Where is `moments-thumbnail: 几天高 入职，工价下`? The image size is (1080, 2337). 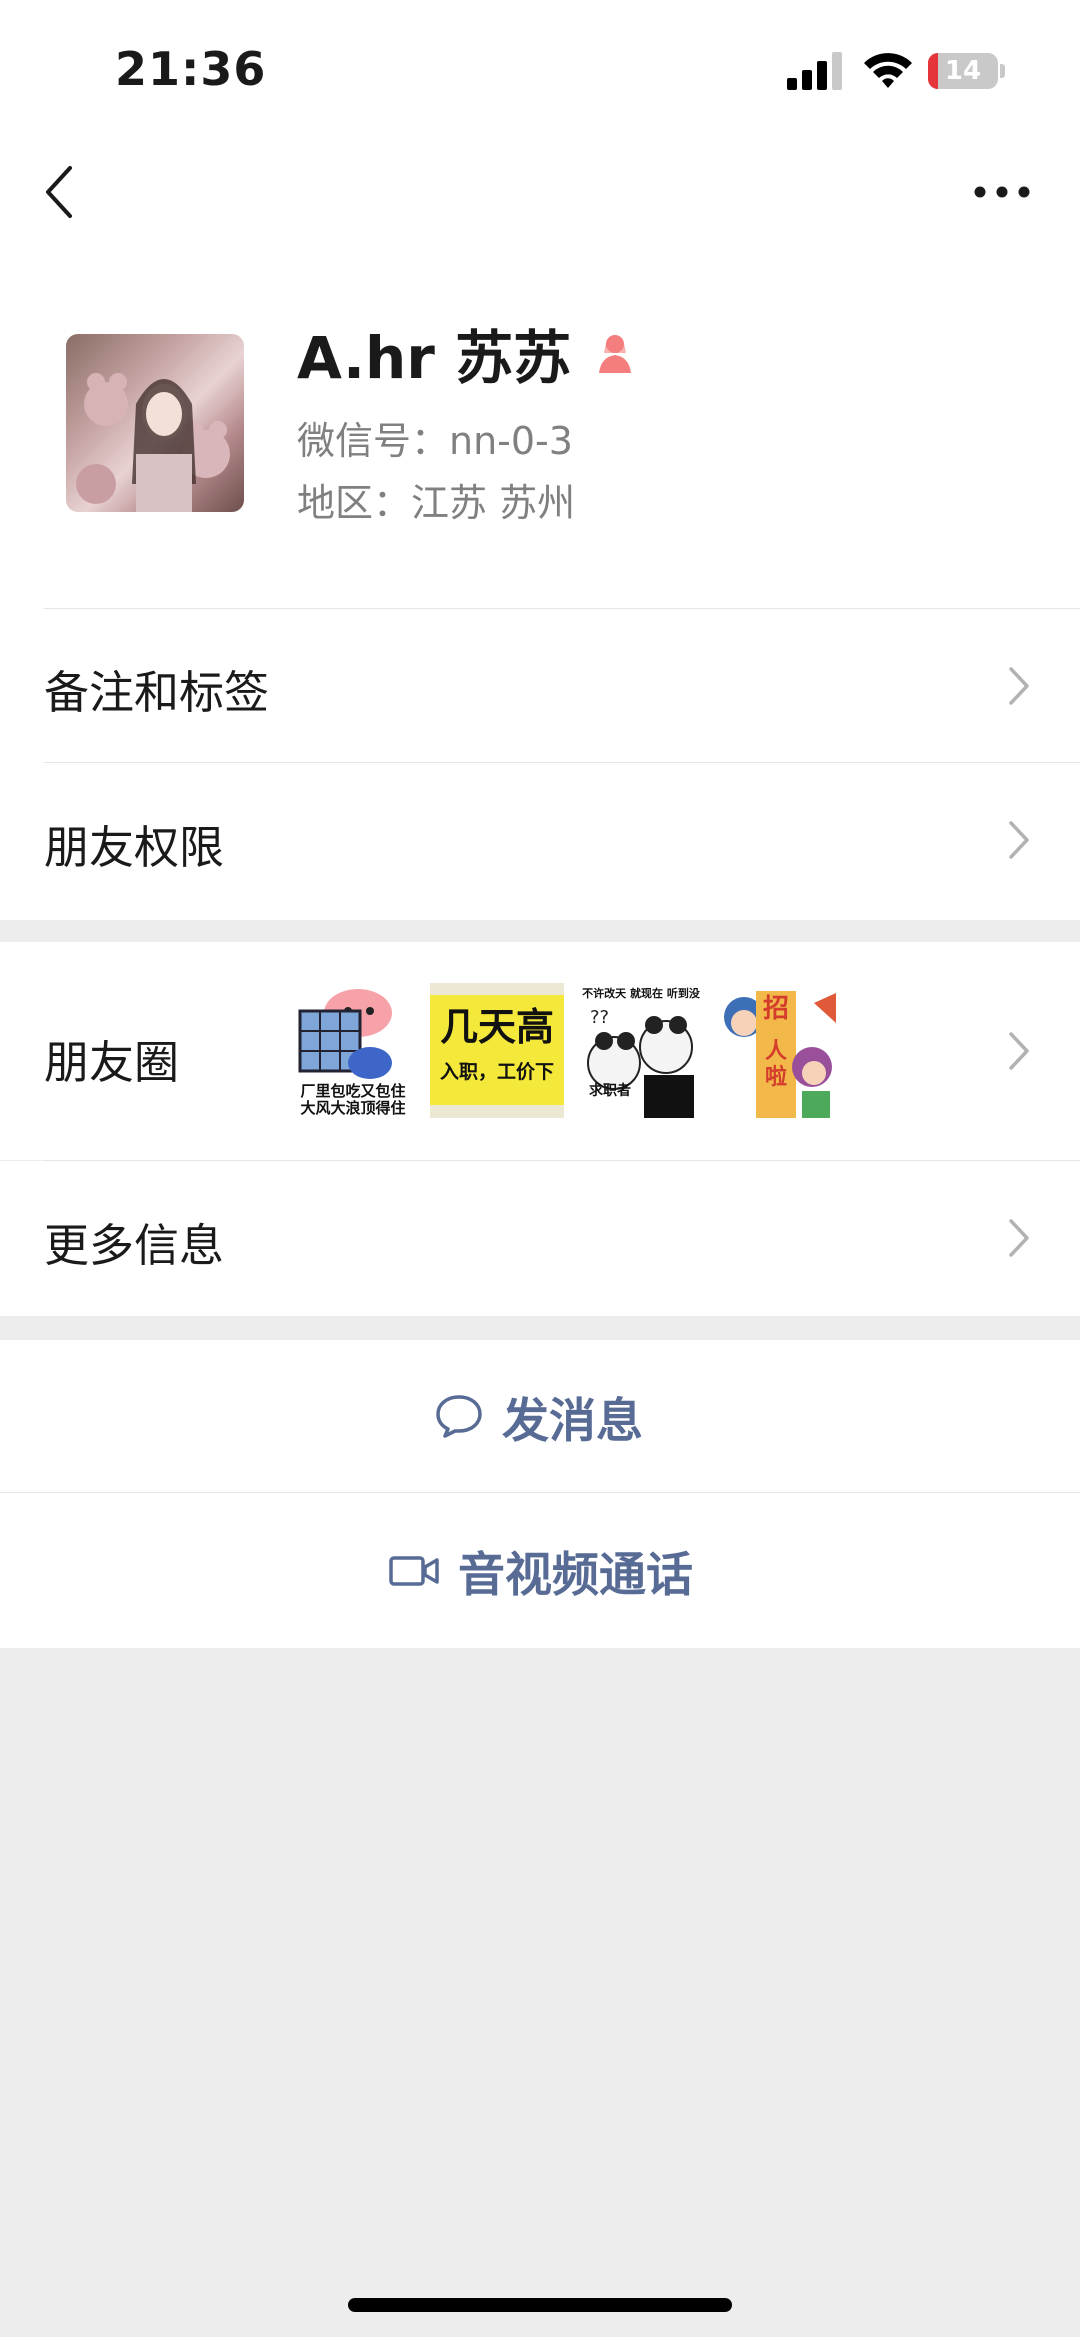
moments-thumbnail: 几天高 入职，工价下 is located at coordinates (497, 1050).